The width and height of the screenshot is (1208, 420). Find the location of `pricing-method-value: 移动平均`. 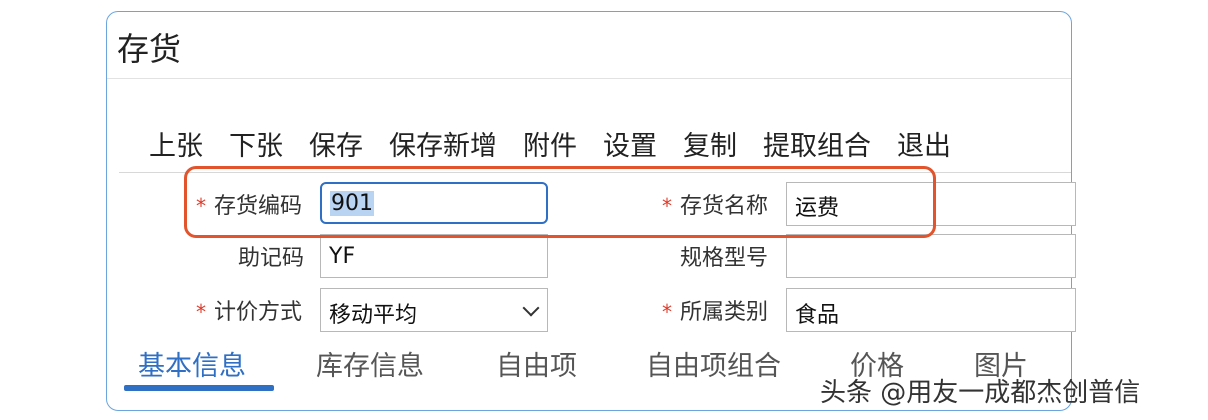

pricing-method-value: 移动平均 is located at coordinates (373, 315).